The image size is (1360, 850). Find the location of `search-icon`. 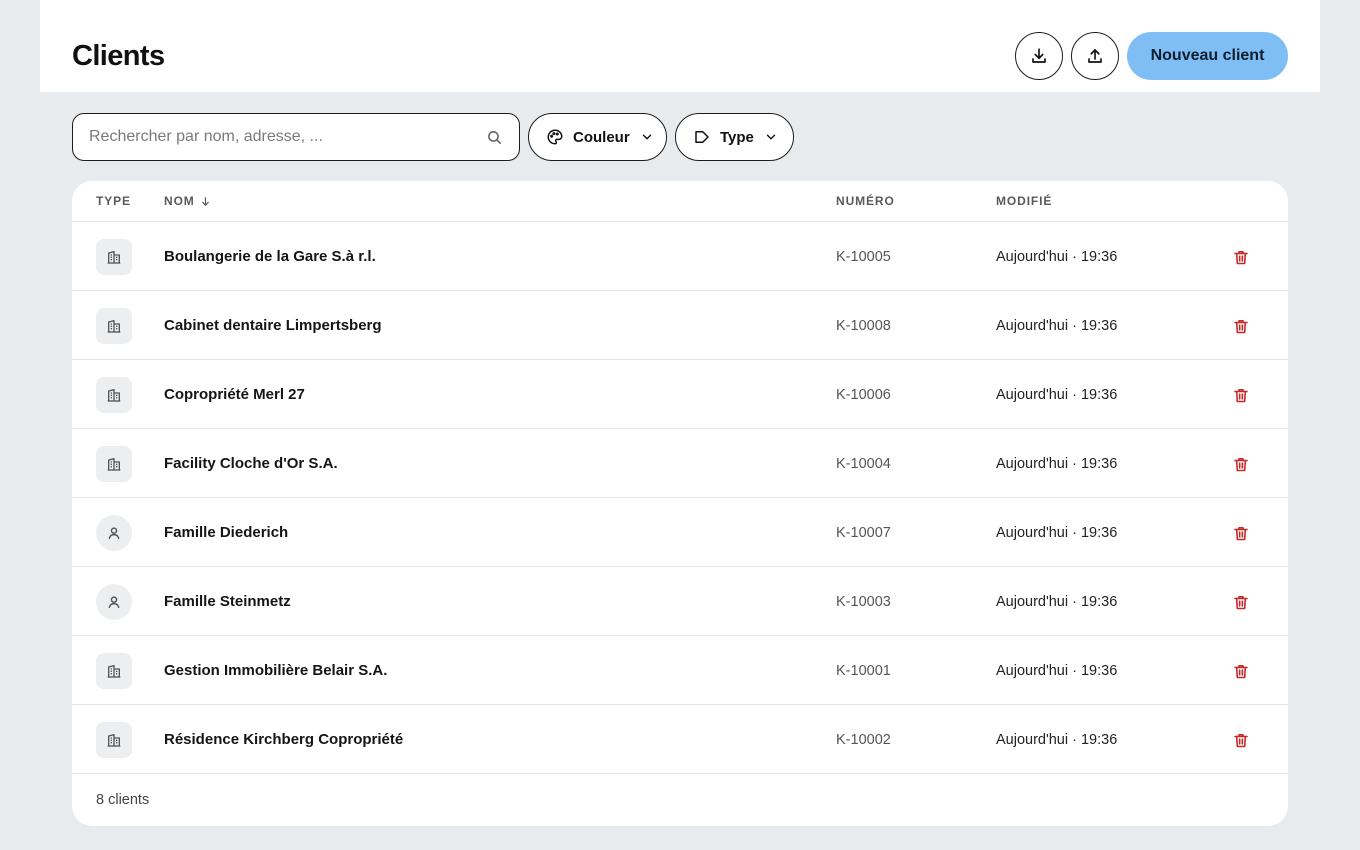

search-icon is located at coordinates (494, 137).